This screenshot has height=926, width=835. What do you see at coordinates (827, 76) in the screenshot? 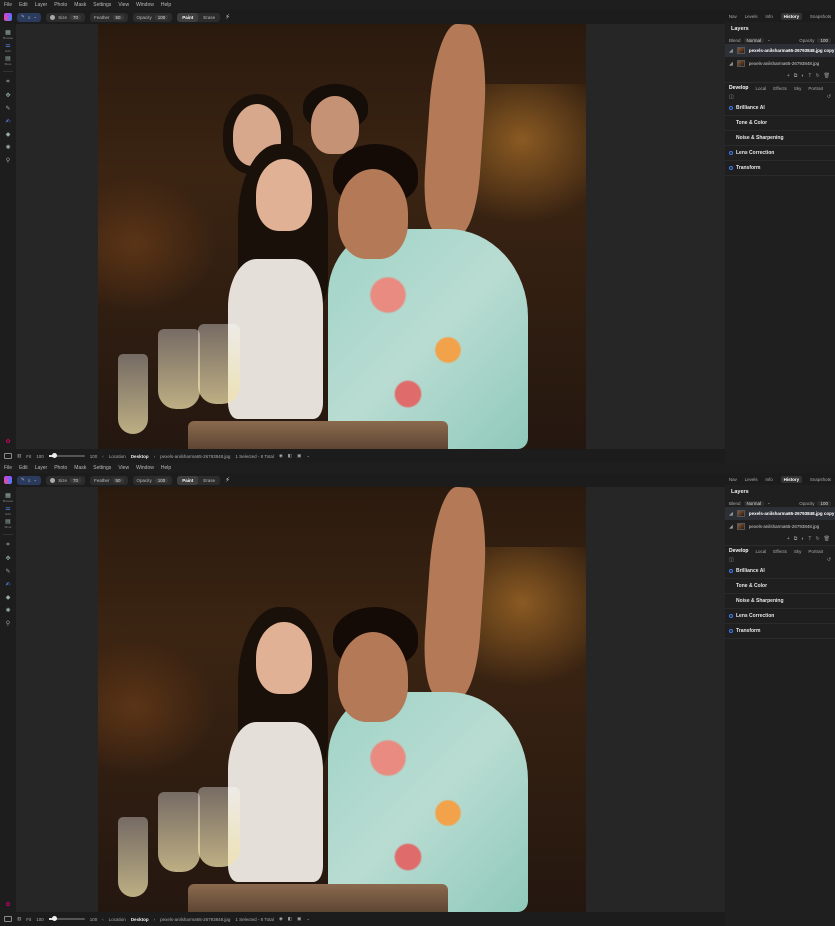
I see `delete-layer-icon: 🗑` at bounding box center [827, 76].